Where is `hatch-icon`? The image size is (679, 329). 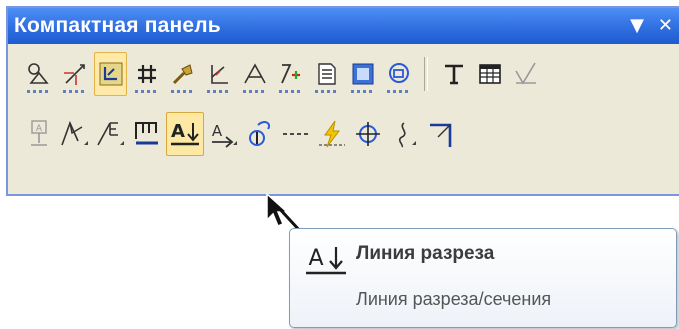
hatch-icon is located at coordinates (146, 74).